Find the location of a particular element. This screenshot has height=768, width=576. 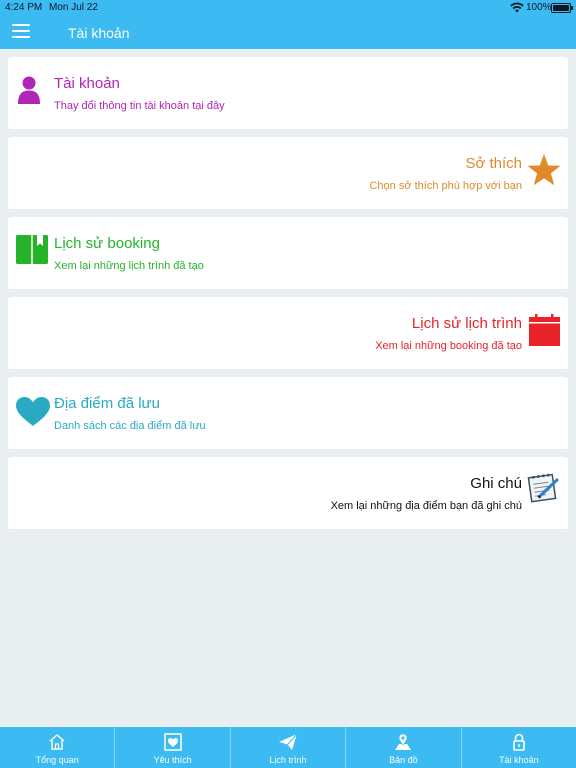

paper-plane-icon is located at coordinates (288, 741).